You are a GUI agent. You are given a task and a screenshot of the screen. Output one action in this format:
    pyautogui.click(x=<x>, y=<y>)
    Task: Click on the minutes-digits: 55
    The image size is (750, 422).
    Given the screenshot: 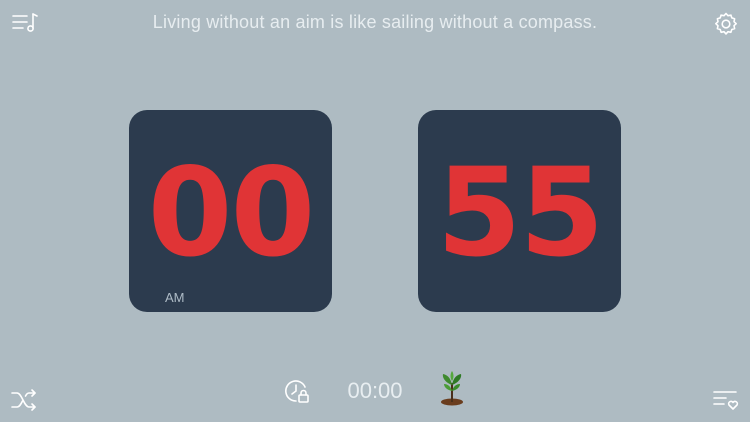 What is the action you would take?
    pyautogui.click(x=520, y=213)
    